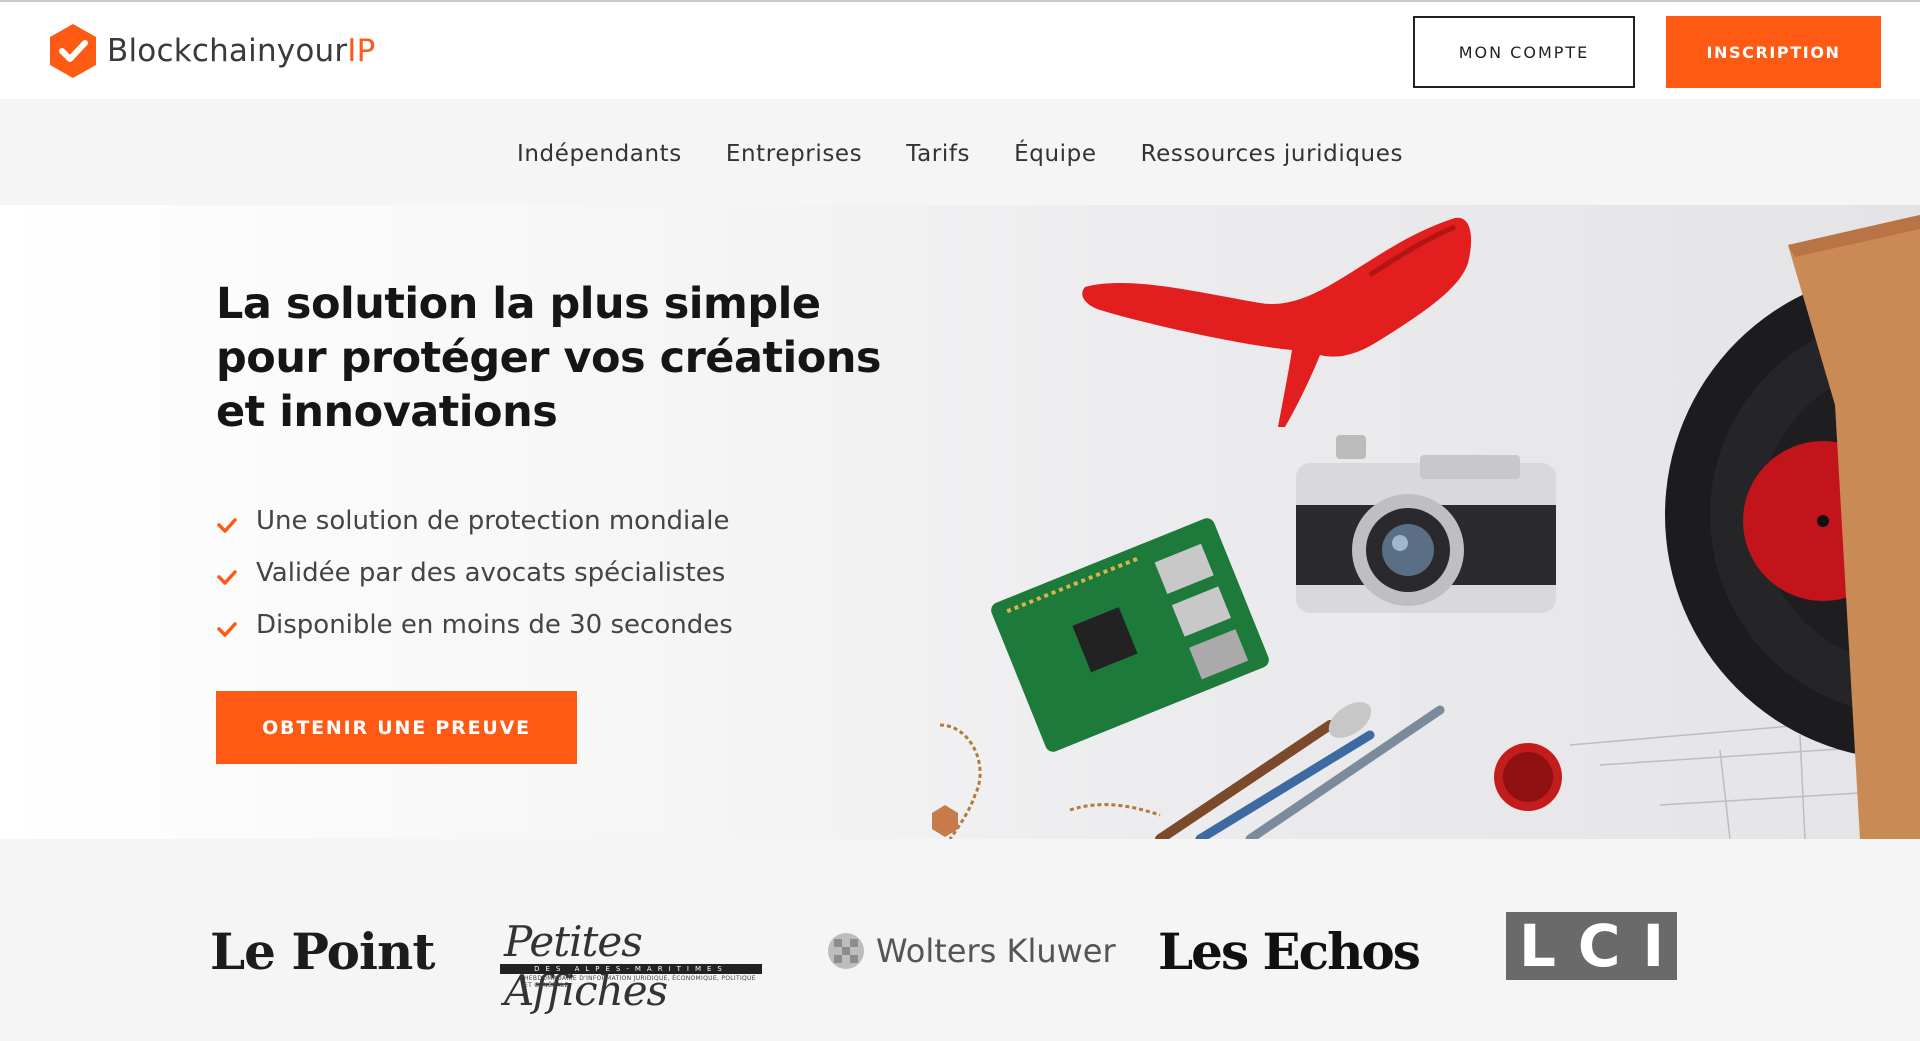 Image resolution: width=1920 pixels, height=1041 pixels. I want to click on petites-affiches-sub: DES ALPES-MARITIMES, so click(631, 969).